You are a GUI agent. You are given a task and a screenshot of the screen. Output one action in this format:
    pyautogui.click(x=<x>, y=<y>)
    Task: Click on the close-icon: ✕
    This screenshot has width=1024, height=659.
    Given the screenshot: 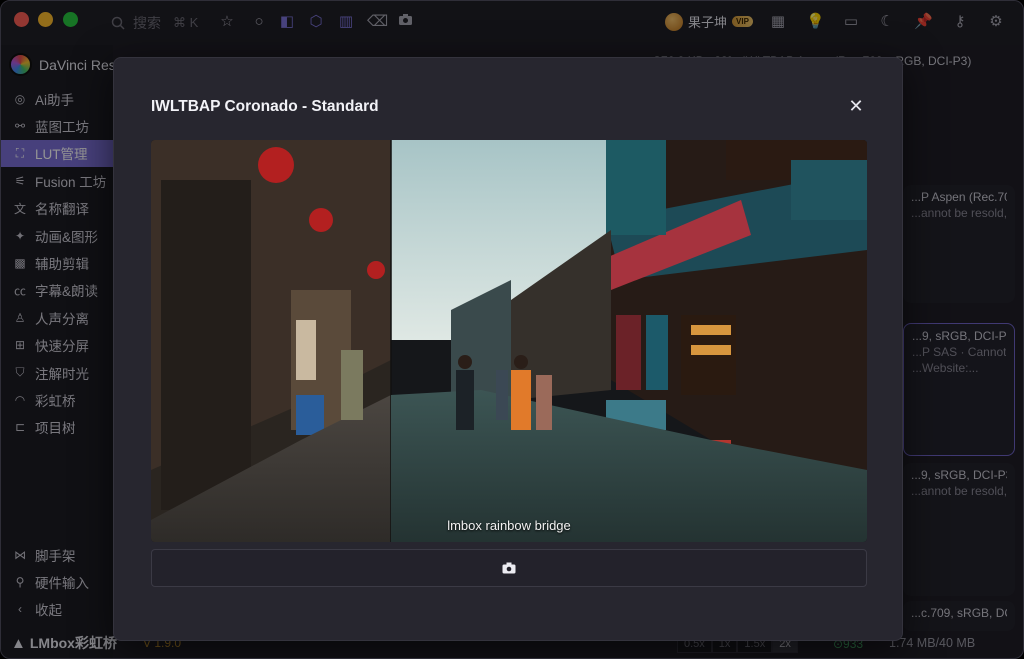 What is the action you would take?
    pyautogui.click(x=856, y=106)
    